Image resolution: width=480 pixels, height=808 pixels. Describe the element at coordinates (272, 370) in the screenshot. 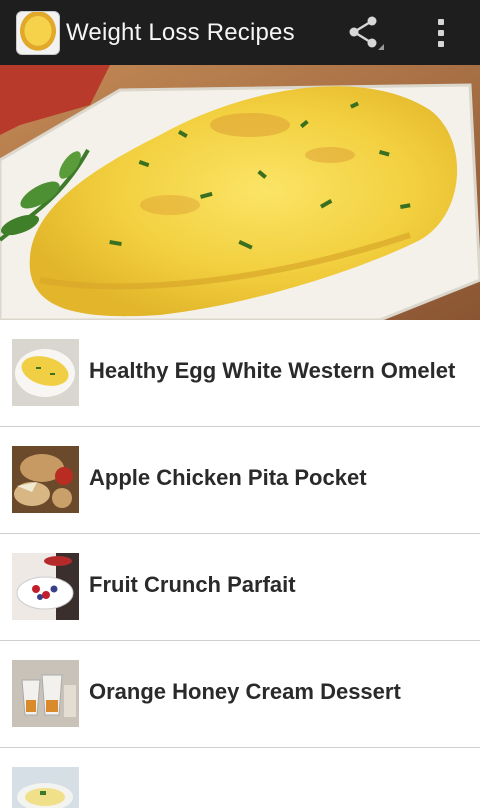

I see `recipe-title: Healthy Egg White Western Omelet` at that location.